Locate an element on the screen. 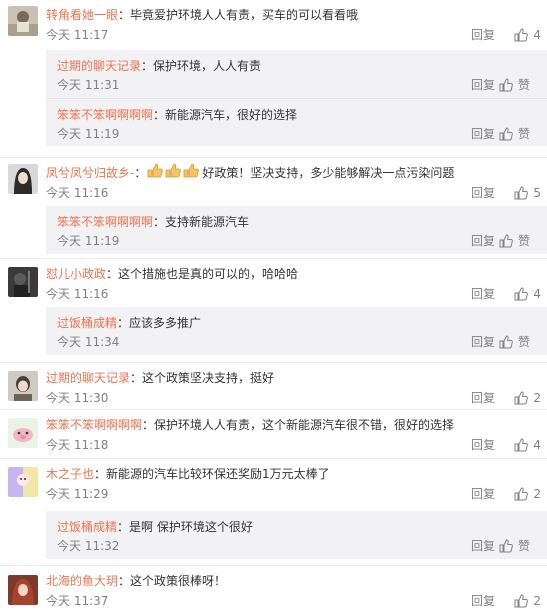 The height and width of the screenshot is (616, 547). comment-text: 好政策！坚决支持，多少能够解决一点污染问题 is located at coordinates (328, 173).